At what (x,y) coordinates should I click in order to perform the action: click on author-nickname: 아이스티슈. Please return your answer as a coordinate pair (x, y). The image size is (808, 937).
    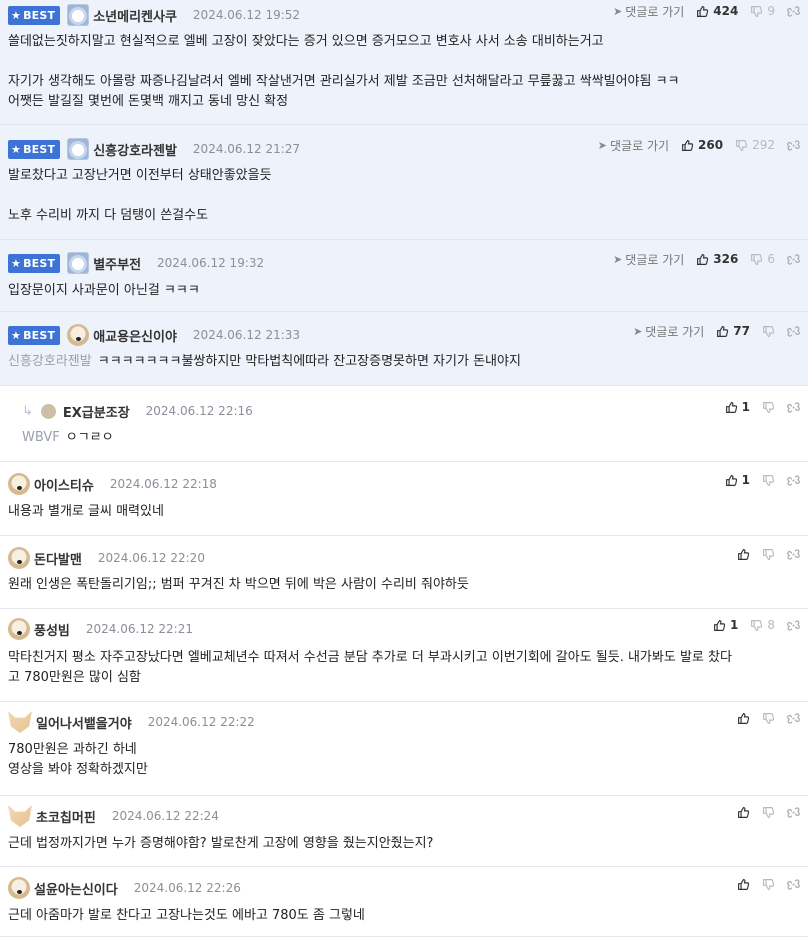
    Looking at the image, I should click on (64, 484).